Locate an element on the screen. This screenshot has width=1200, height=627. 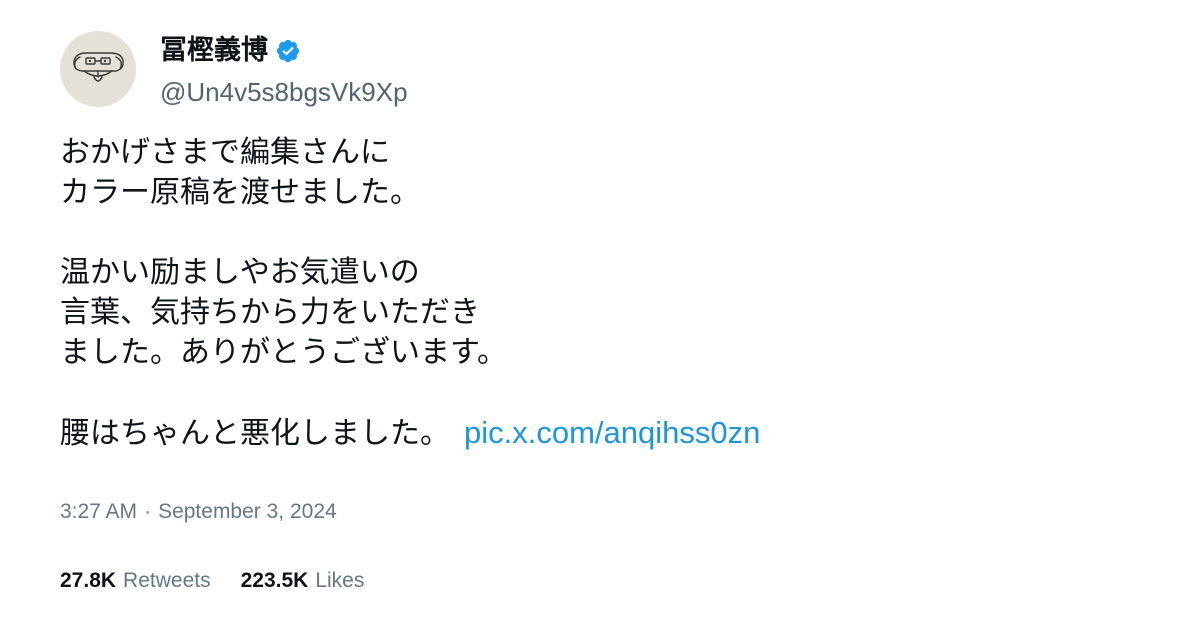
retweets-count: 27.8K is located at coordinates (88, 580).